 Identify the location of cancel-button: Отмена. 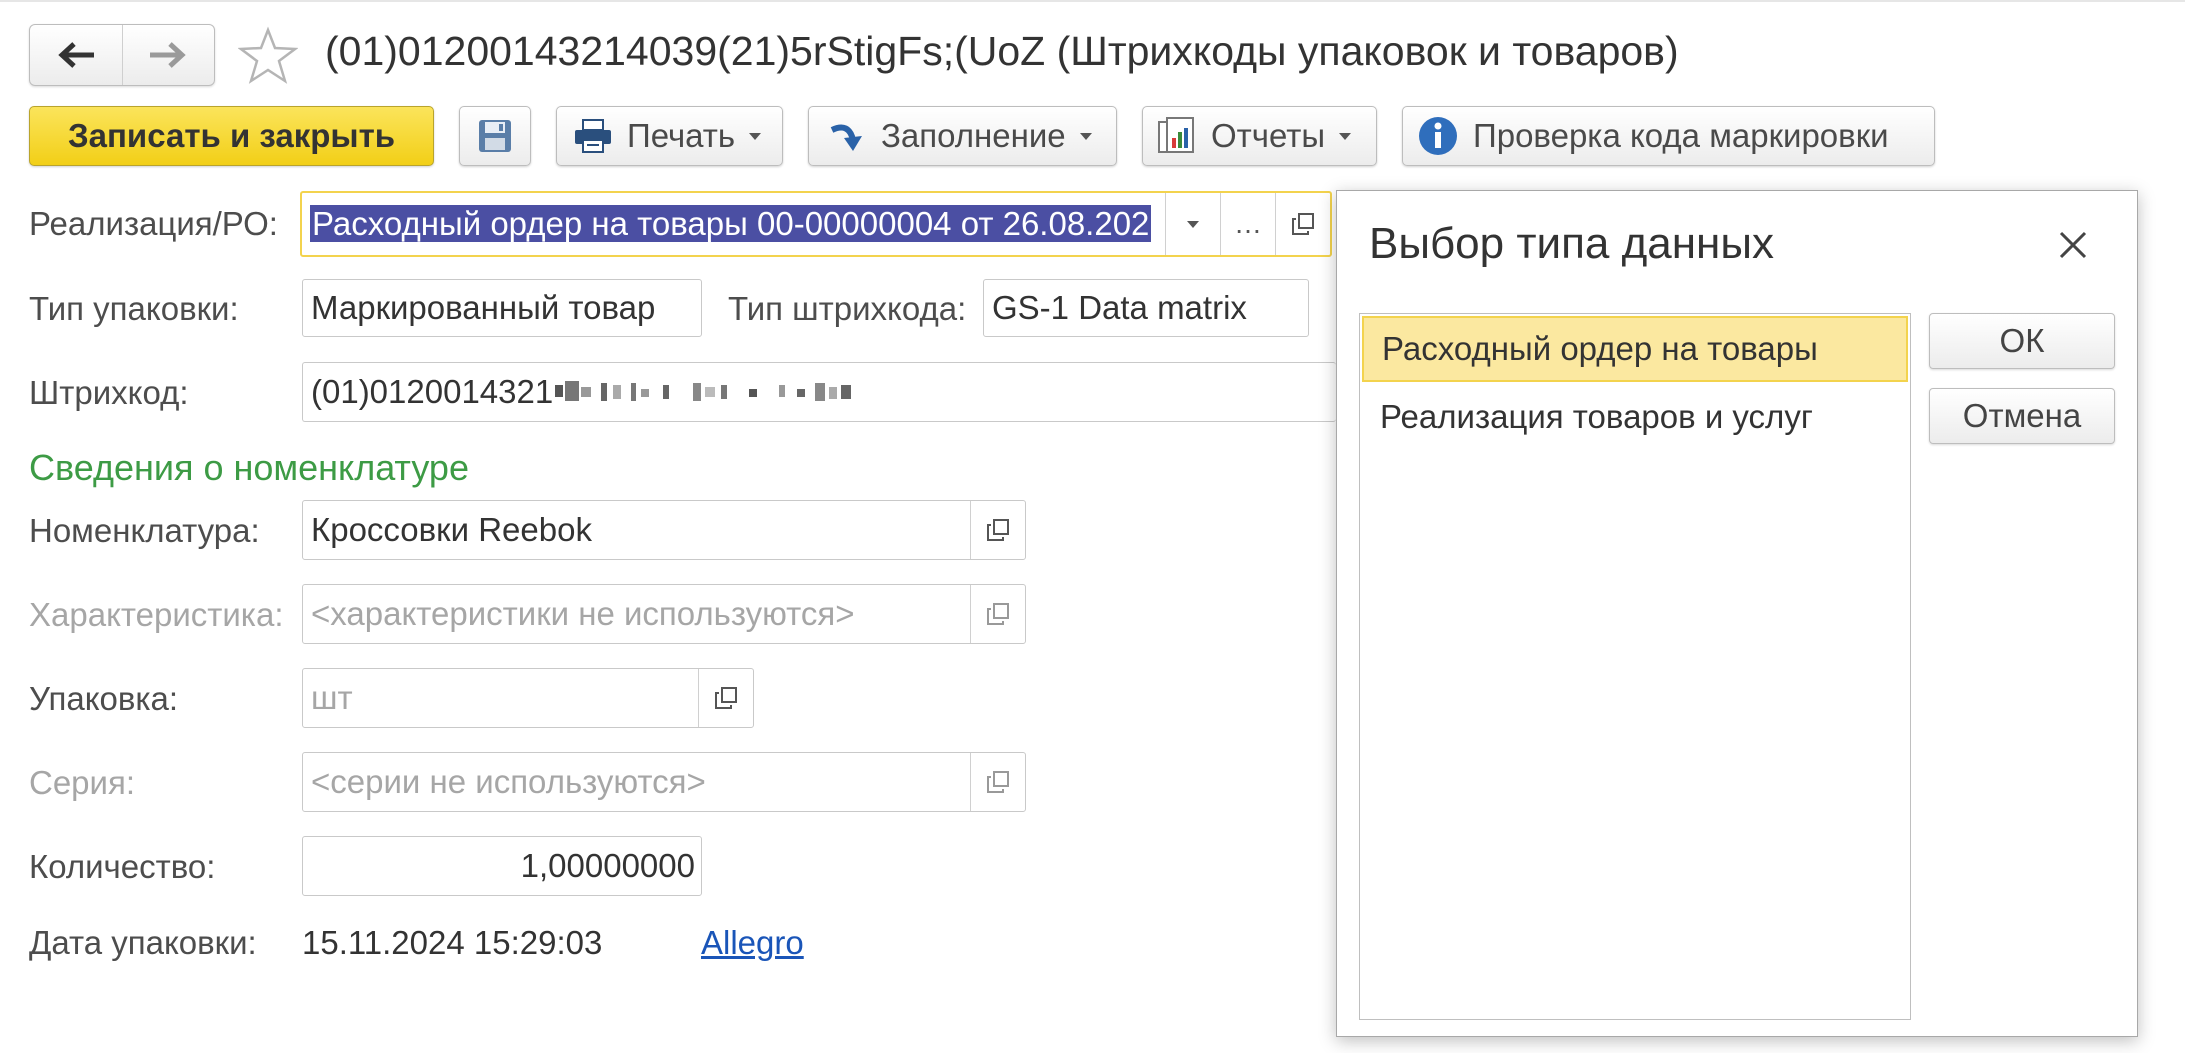
(2022, 416).